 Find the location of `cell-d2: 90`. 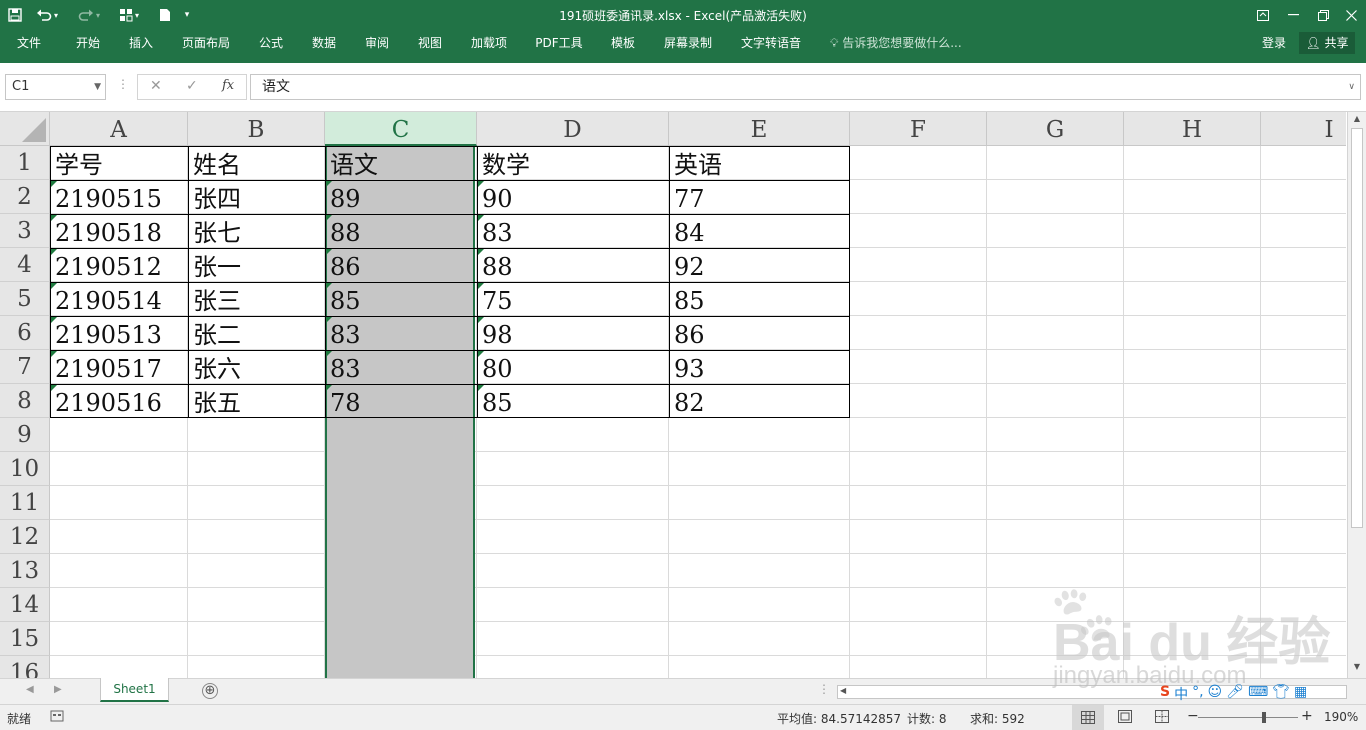

cell-d2: 90 is located at coordinates (573, 197).